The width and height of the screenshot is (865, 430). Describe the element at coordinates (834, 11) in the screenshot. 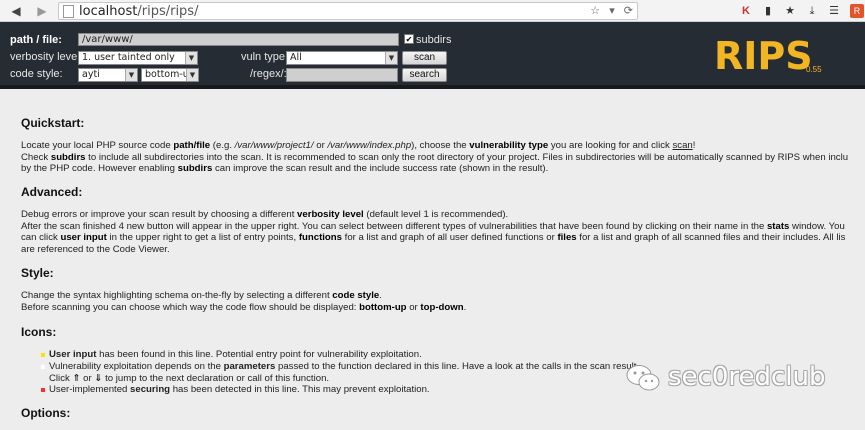

I see `menu-icon: ☰` at that location.